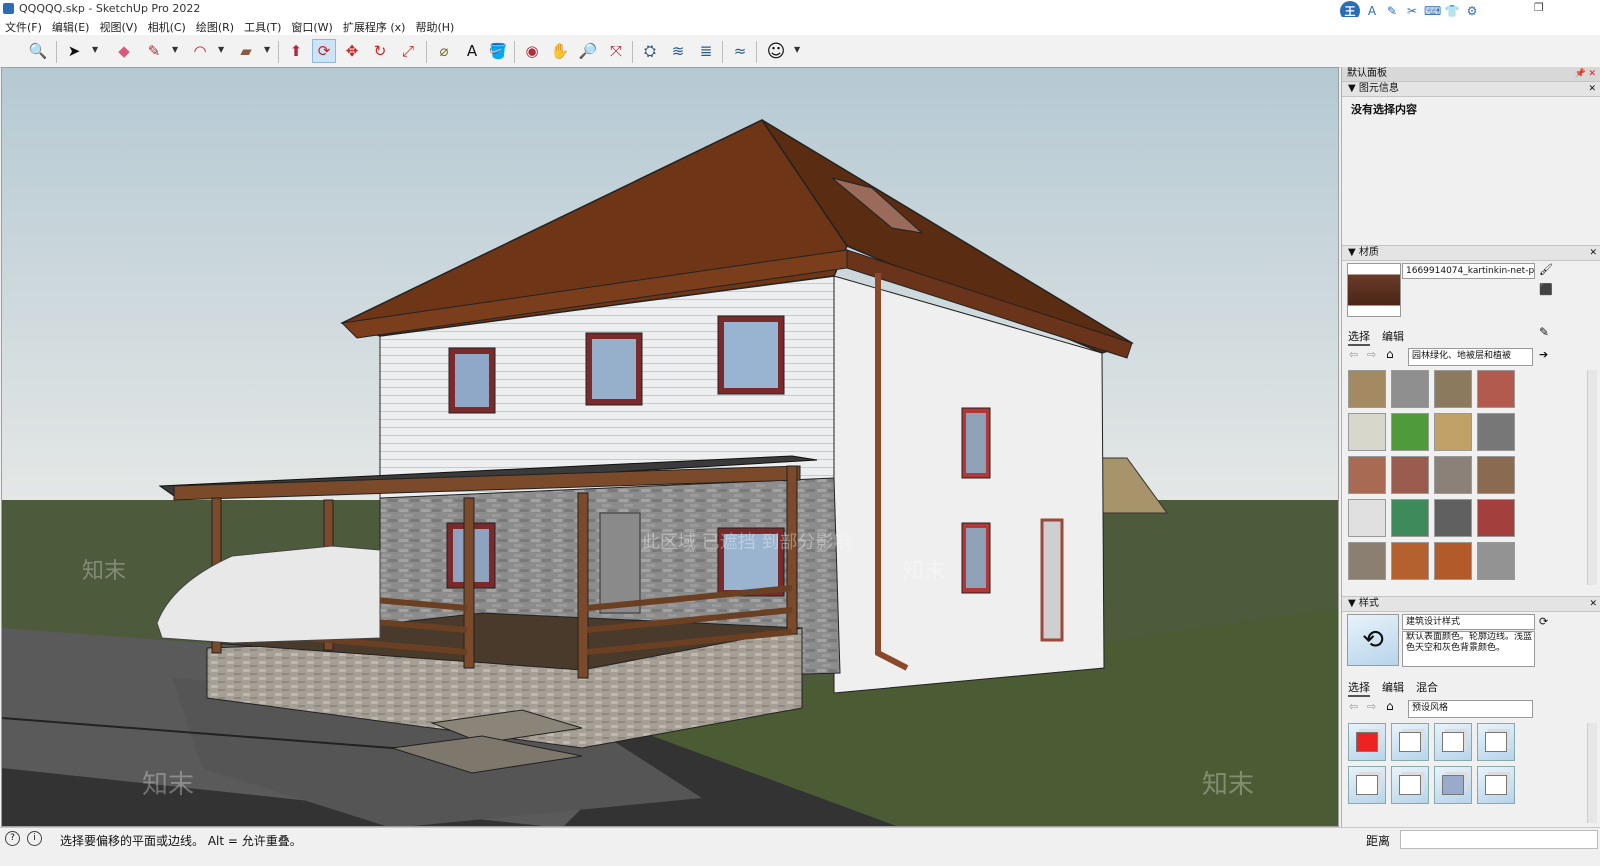 The width and height of the screenshot is (1600, 866). I want to click on pin-icon: 📌, so click(1580, 74).